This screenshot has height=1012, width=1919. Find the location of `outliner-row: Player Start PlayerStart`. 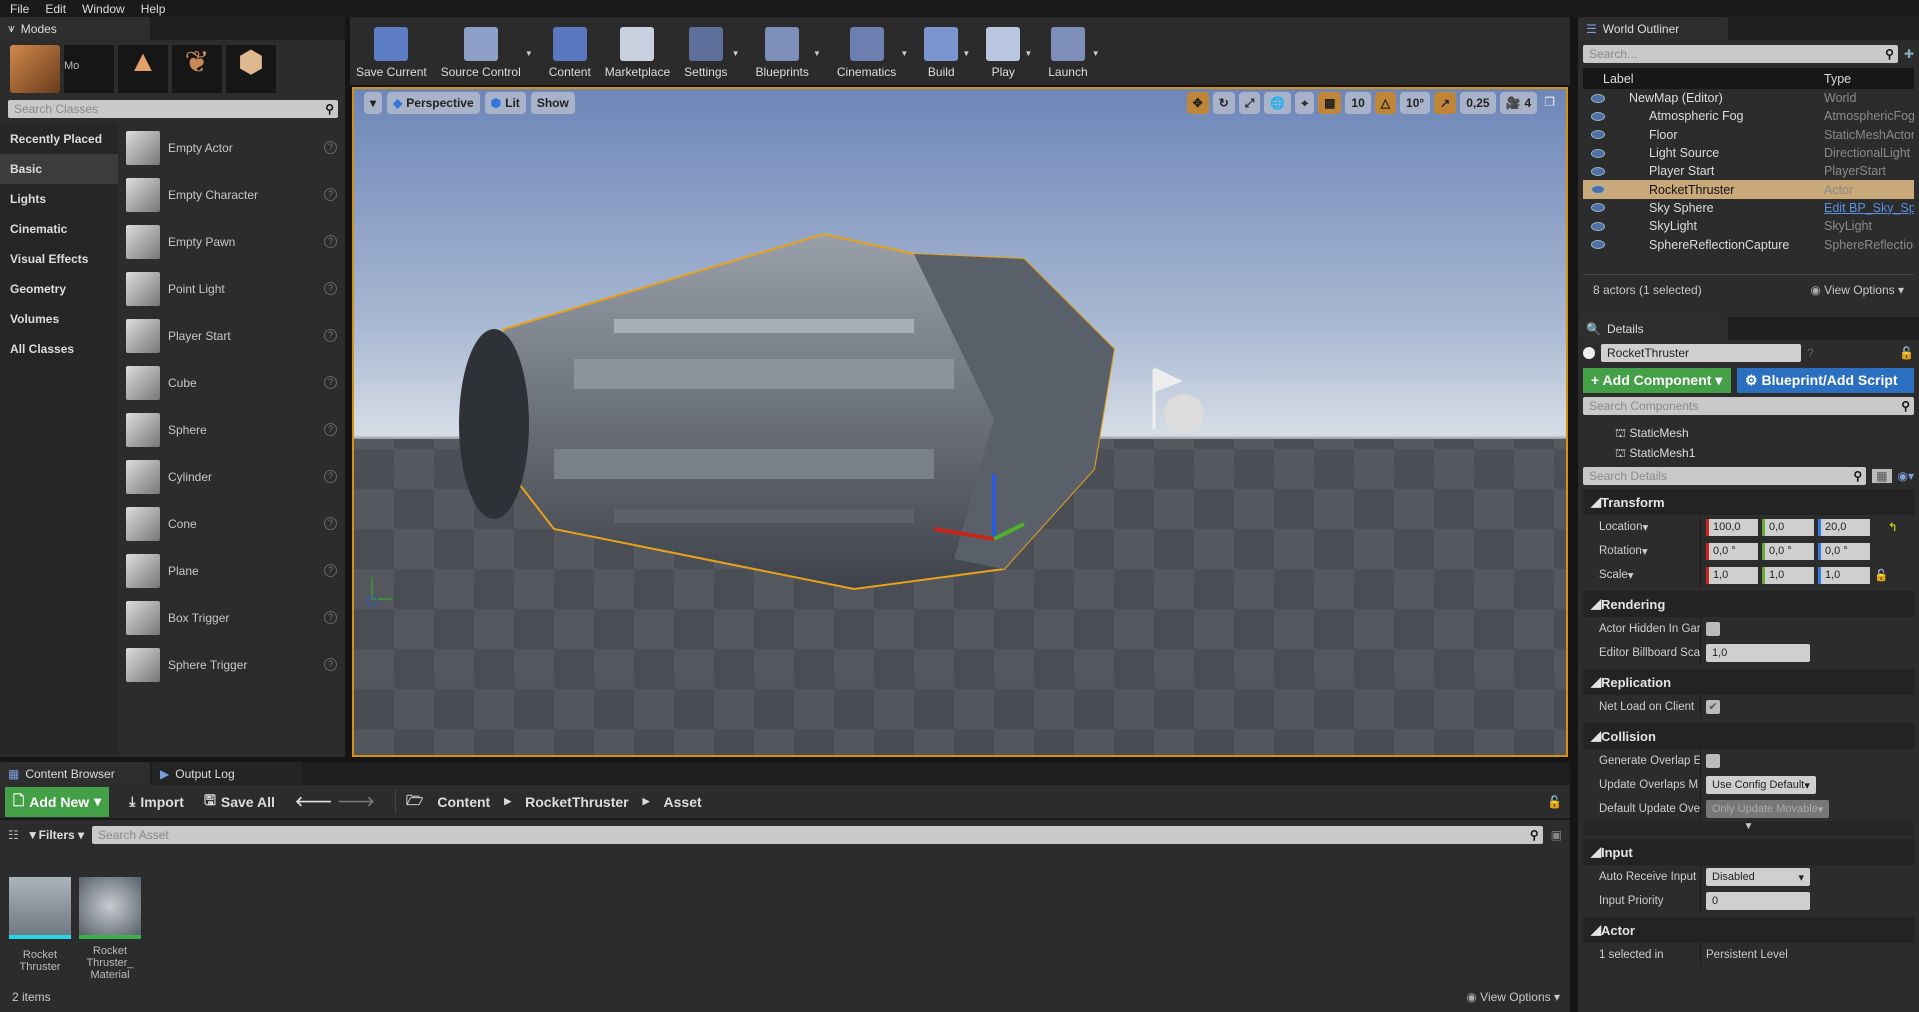

outliner-row: Player Start PlayerStart is located at coordinates (1748, 171).